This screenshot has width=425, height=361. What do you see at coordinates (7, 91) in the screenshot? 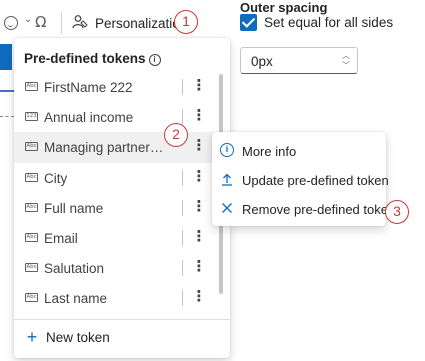
I see `editor-edge-line` at bounding box center [7, 91].